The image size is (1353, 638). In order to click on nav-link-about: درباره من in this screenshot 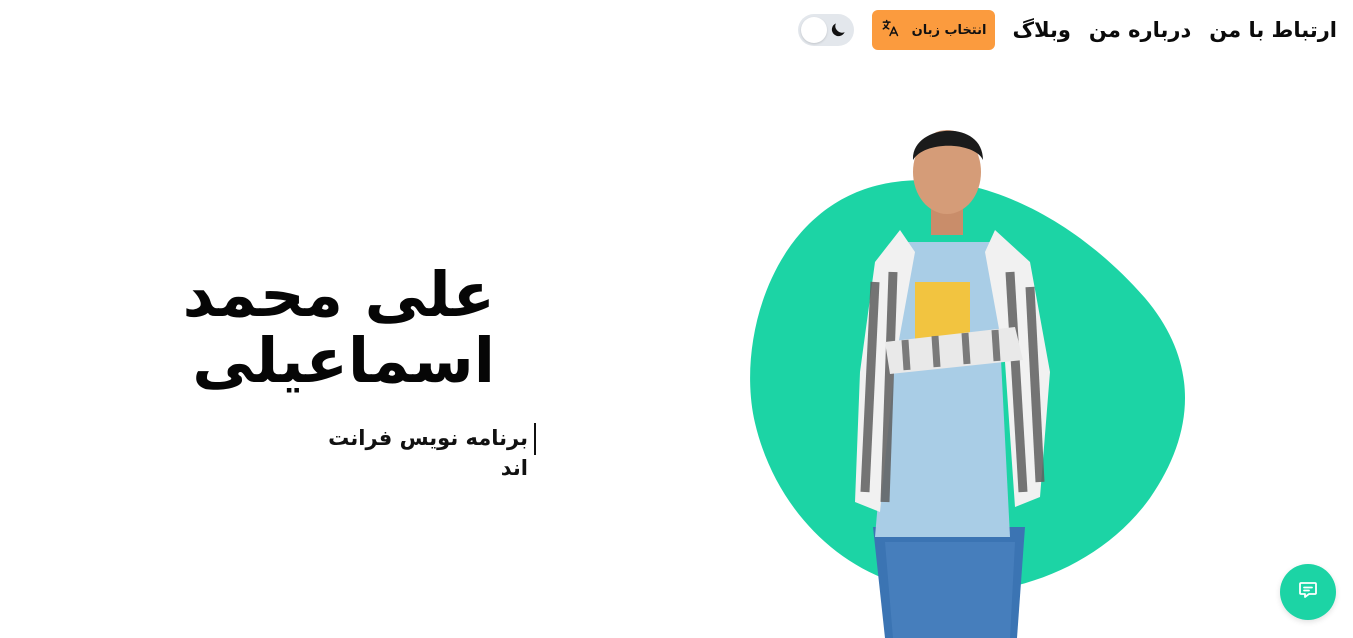, I will do `click(1140, 30)`.